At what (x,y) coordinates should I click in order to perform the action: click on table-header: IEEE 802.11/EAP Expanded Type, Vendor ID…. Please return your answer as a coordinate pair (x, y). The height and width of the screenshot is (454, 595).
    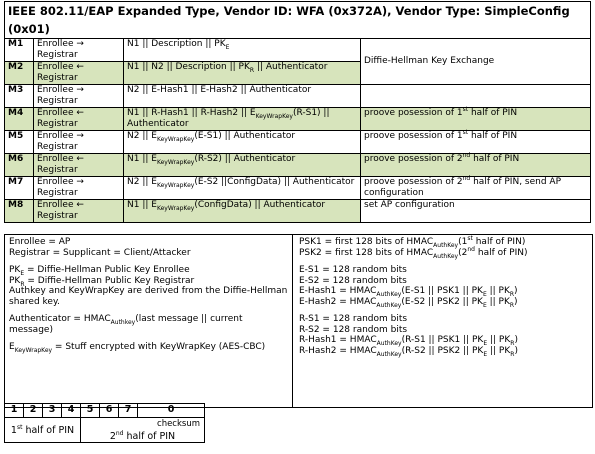
    Looking at the image, I should click on (297, 20).